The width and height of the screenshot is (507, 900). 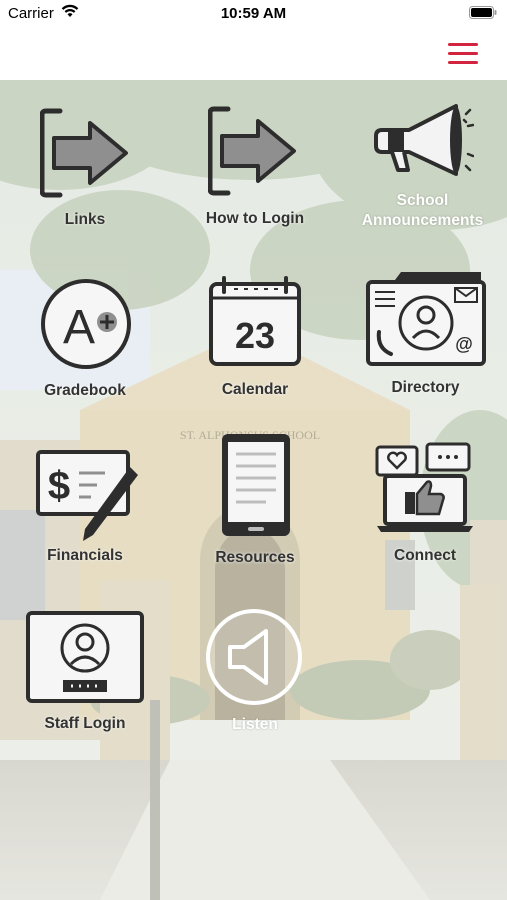 I want to click on tile-label: Links, so click(x=85, y=219).